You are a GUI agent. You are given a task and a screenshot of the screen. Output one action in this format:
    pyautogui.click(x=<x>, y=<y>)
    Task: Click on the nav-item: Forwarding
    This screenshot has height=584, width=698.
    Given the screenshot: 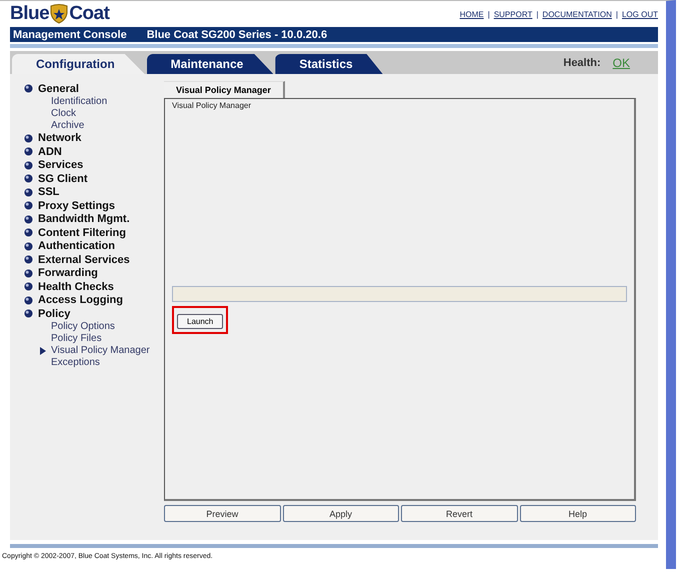 What is the action you would take?
    pyautogui.click(x=68, y=273)
    